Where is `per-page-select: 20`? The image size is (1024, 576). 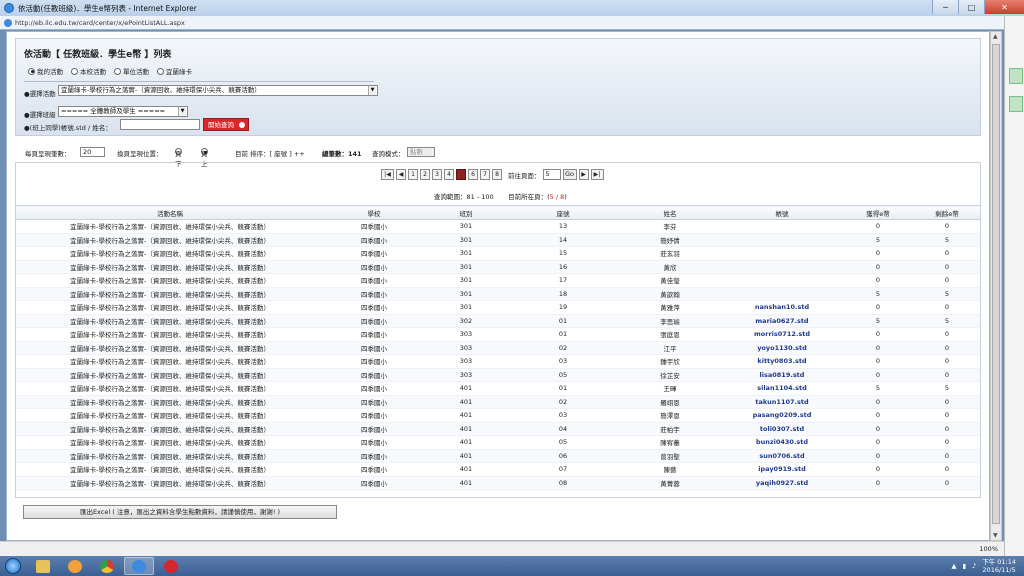
per-page-select: 20 is located at coordinates (92, 152).